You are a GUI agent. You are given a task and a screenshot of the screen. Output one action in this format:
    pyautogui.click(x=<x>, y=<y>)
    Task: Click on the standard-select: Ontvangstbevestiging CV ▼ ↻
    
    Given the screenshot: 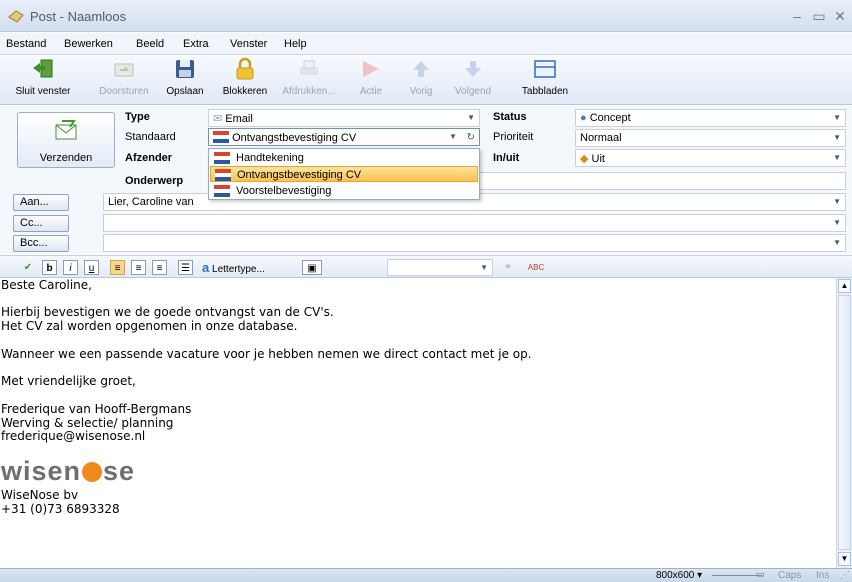 What is the action you would take?
    pyautogui.click(x=344, y=137)
    